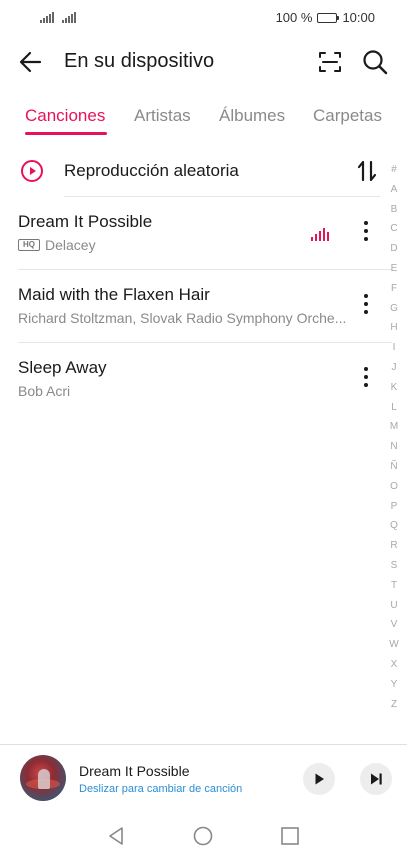 This screenshot has height=860, width=407. I want to click on system-nav-bar, so click(203, 836).